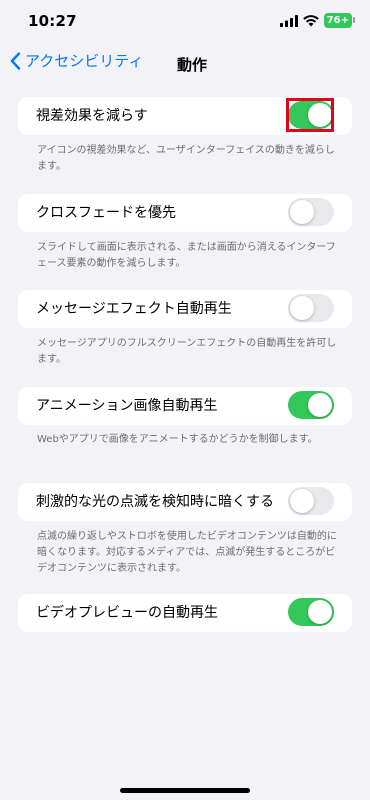 This screenshot has width=370, height=800. Describe the element at coordinates (310, 20) in the screenshot. I see `wifi-icon` at that location.